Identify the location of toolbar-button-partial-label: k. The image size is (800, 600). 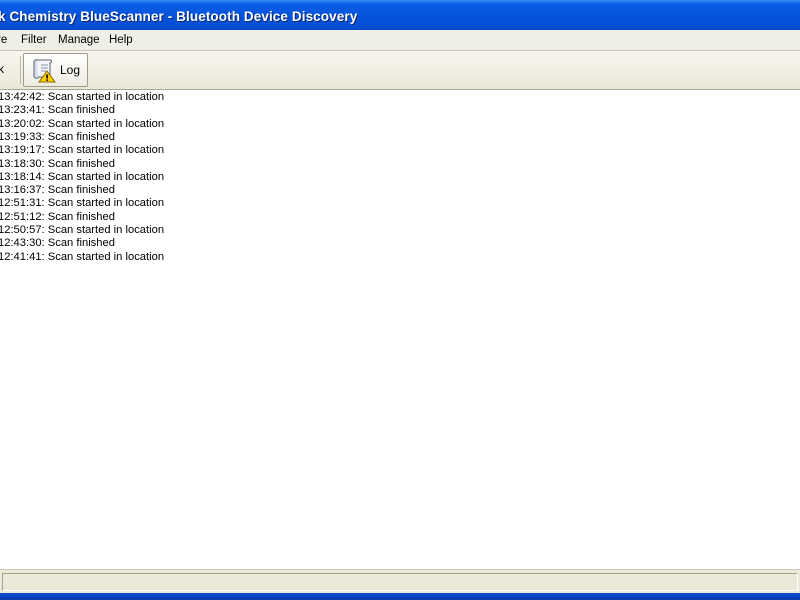
(2, 69).